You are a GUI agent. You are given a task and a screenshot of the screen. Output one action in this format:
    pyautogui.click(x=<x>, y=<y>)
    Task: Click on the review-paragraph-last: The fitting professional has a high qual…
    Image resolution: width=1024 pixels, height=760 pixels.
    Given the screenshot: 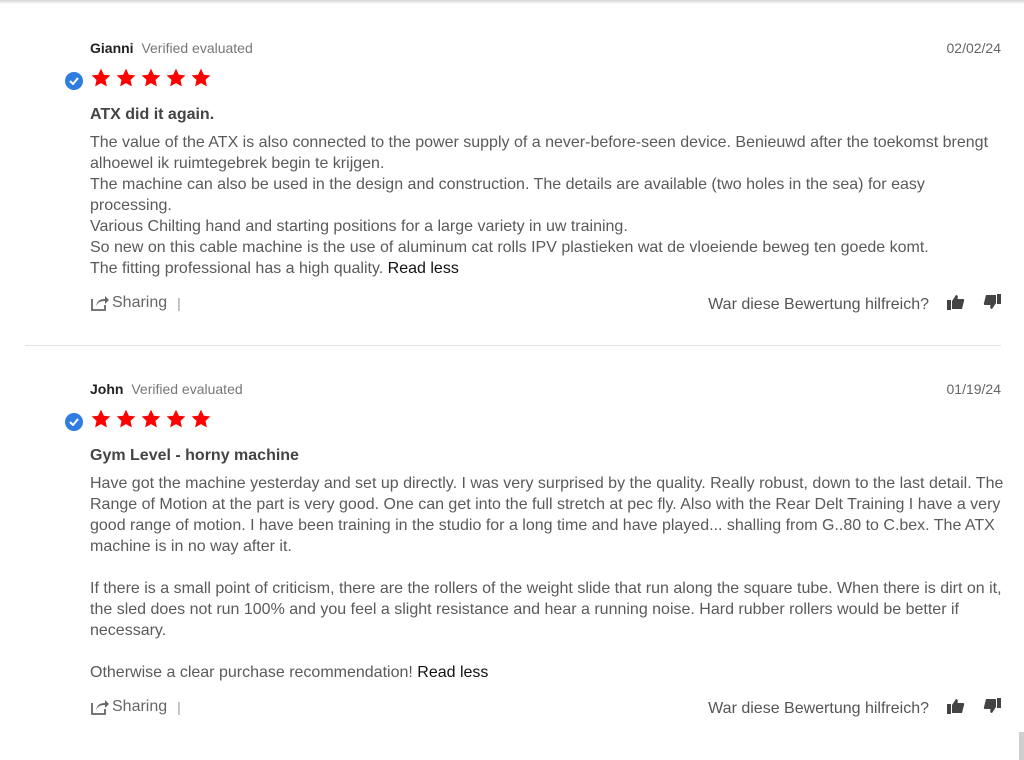 What is the action you would take?
    pyautogui.click(x=547, y=268)
    